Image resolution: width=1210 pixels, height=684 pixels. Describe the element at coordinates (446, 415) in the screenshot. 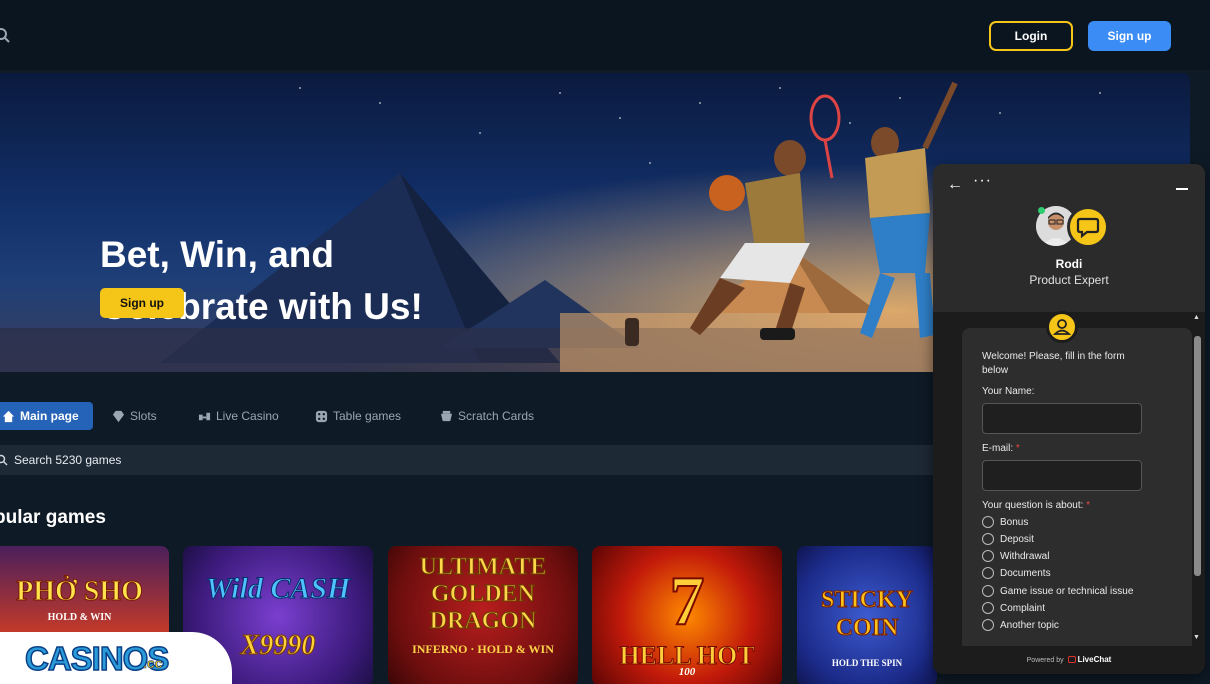

I see `scratch-card-icon` at that location.